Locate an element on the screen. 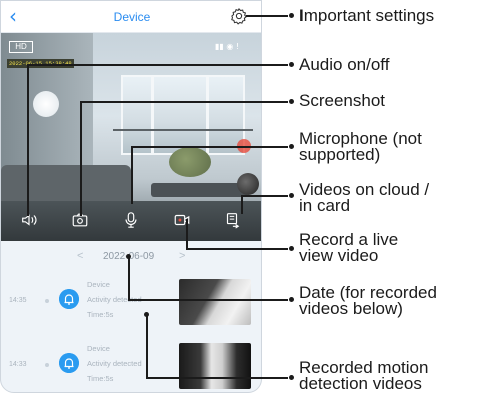 This screenshot has height=393, width=487. video-record-icon is located at coordinates (182, 220).